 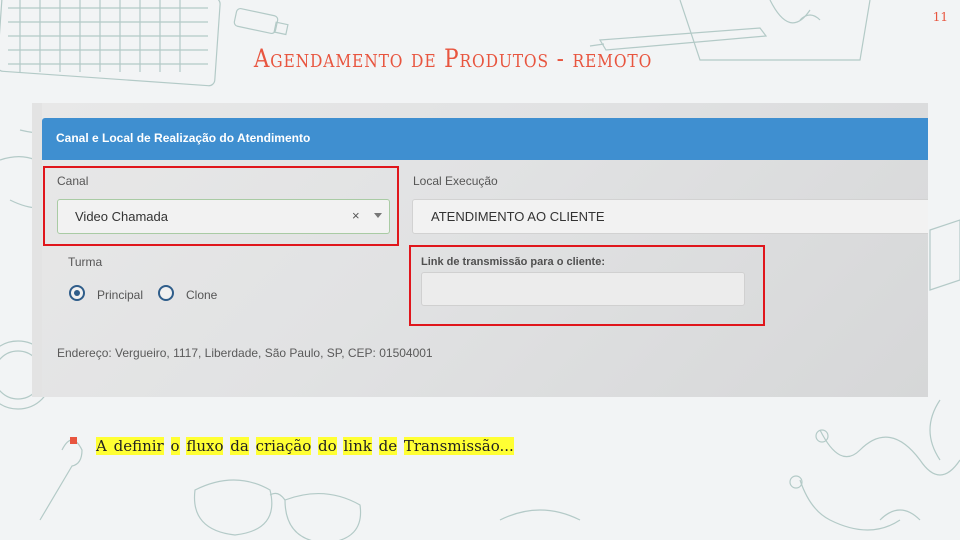 I want to click on glasses-doodle, so click(x=277, y=509).